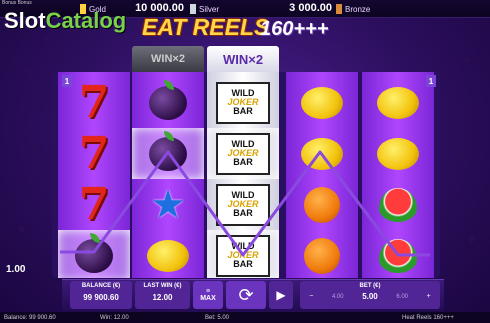 The image size is (490, 323). I want to click on jackpot-gold-amount: 10 000.00, so click(159, 8).